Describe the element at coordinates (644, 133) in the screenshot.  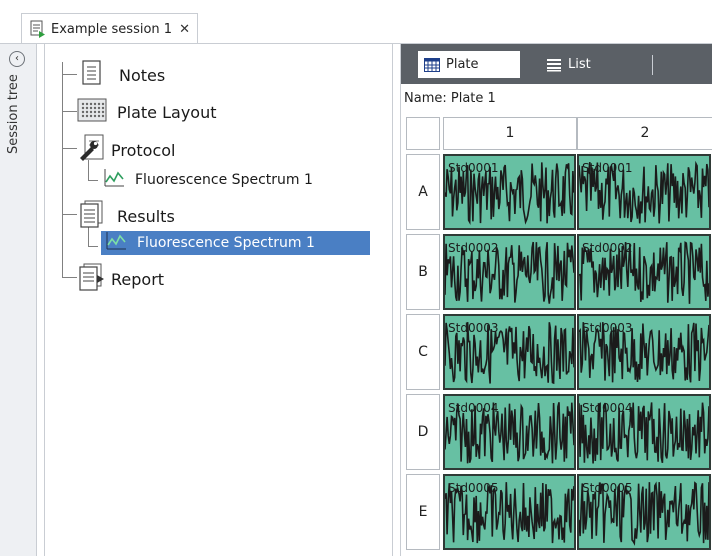
I see `column-header-2: 2` at that location.